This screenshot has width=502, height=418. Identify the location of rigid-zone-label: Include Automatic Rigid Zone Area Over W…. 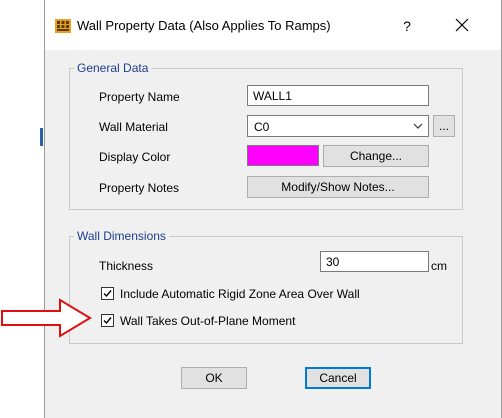
(240, 294).